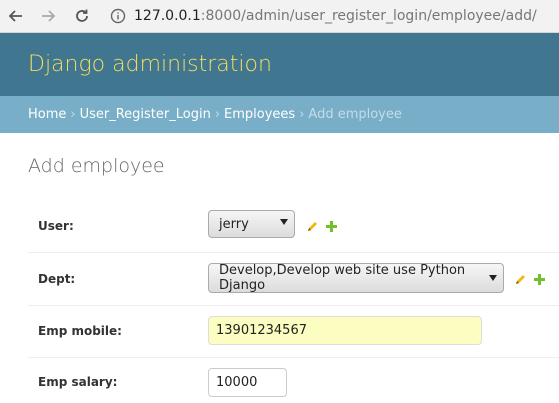 Image resolution: width=559 pixels, height=403 pixels. I want to click on add-user-button, so click(331, 226).